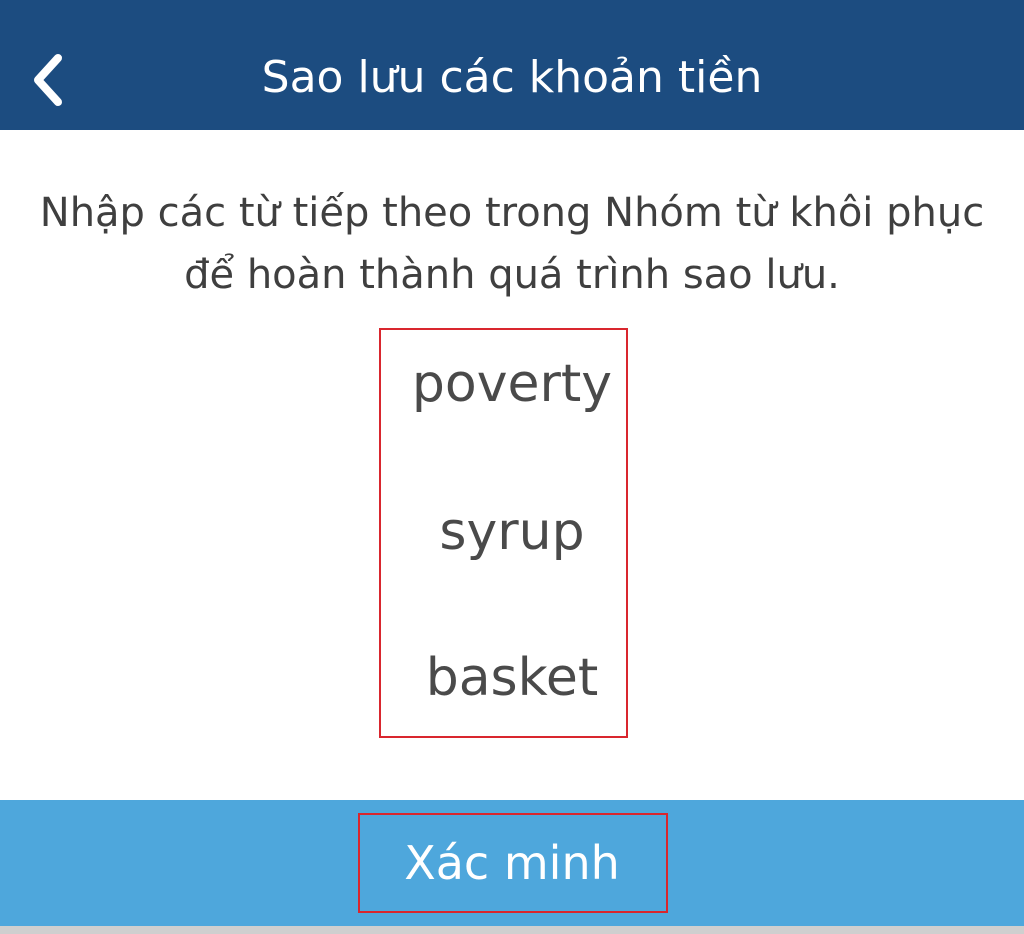  I want to click on verify-button-label: Xác minh, so click(512, 863).